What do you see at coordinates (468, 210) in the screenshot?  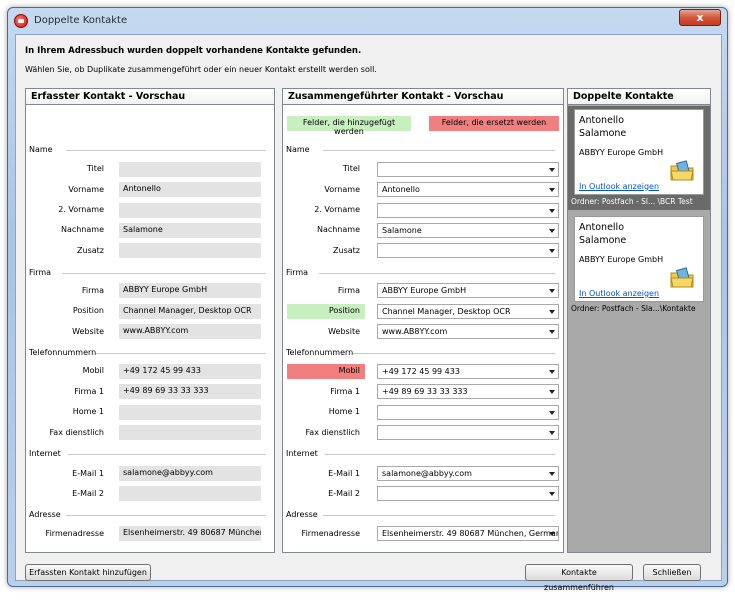 I see `merged-vorname2-dropdown` at bounding box center [468, 210].